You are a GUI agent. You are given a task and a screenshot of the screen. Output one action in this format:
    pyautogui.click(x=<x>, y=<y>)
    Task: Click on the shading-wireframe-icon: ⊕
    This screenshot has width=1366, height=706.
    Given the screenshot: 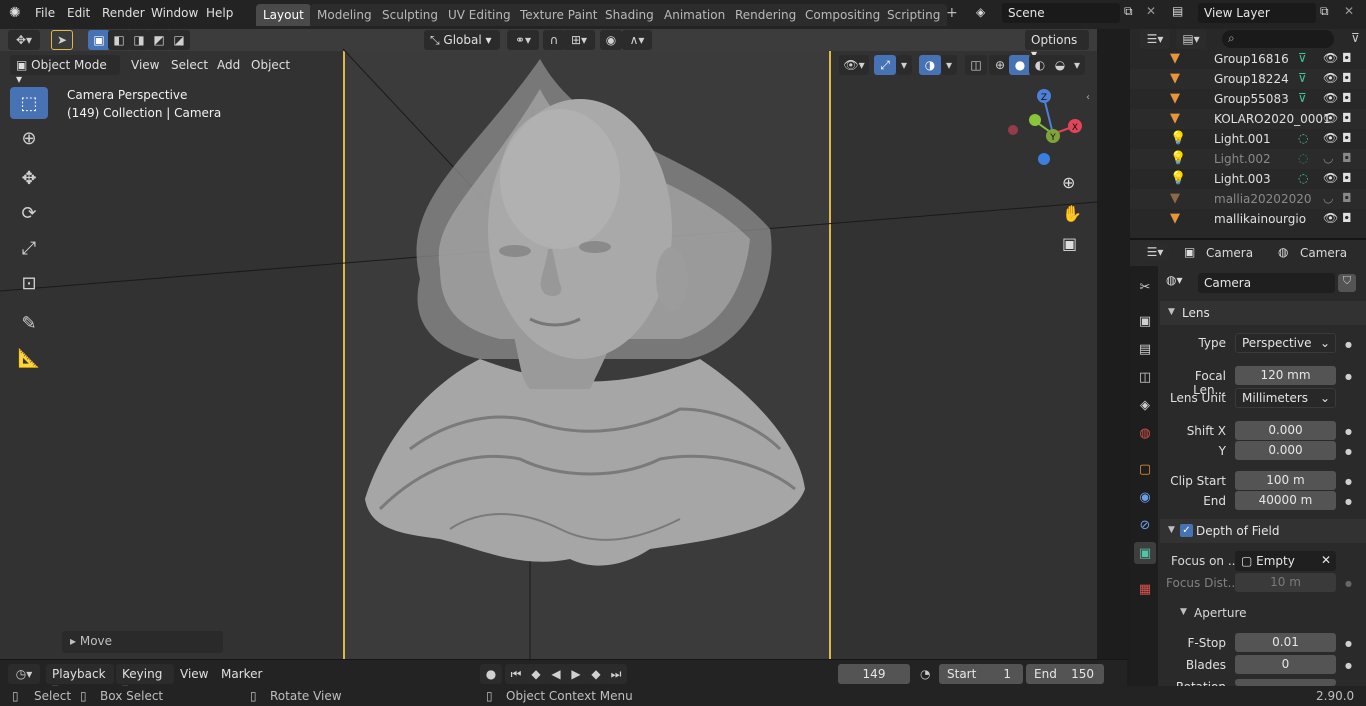 What is the action you would take?
    pyautogui.click(x=1000, y=65)
    